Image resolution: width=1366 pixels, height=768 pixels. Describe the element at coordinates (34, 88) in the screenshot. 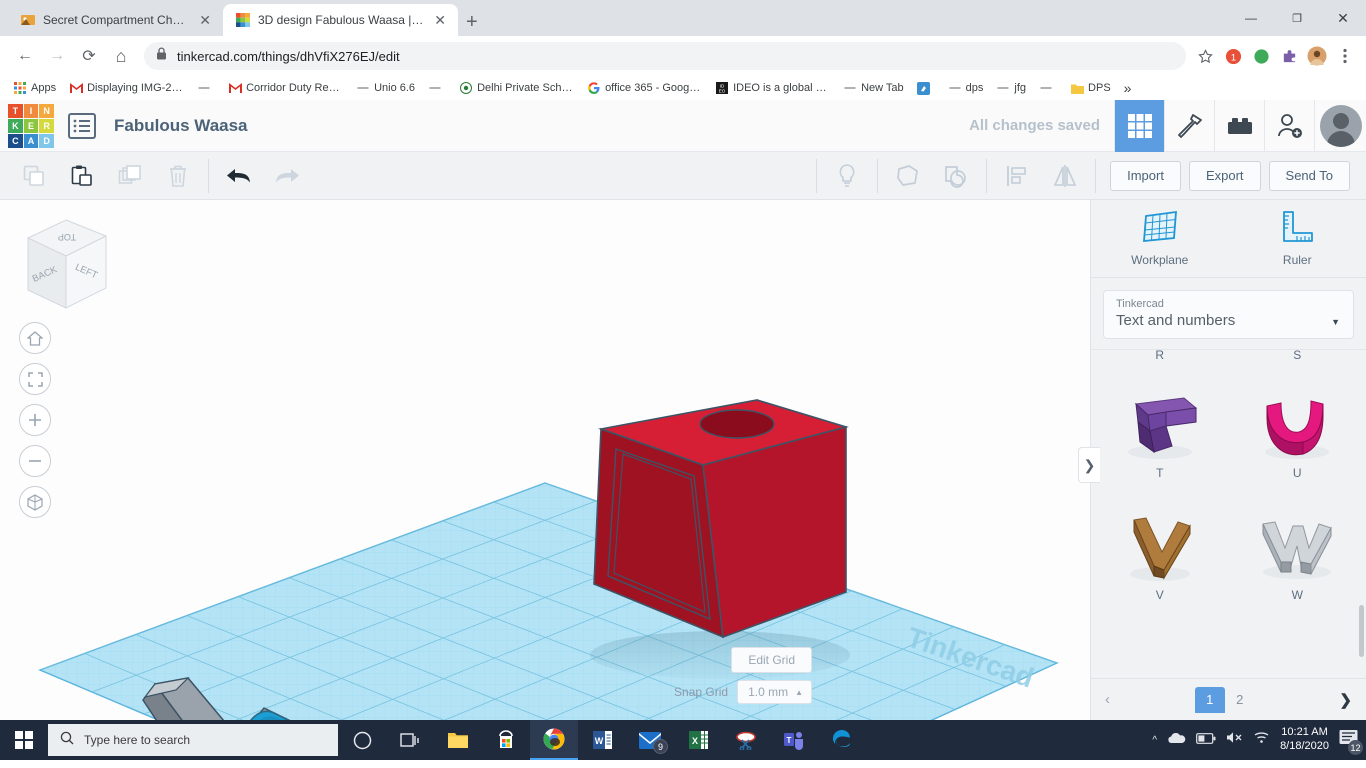

I see `bookmark-apps: Apps` at that location.